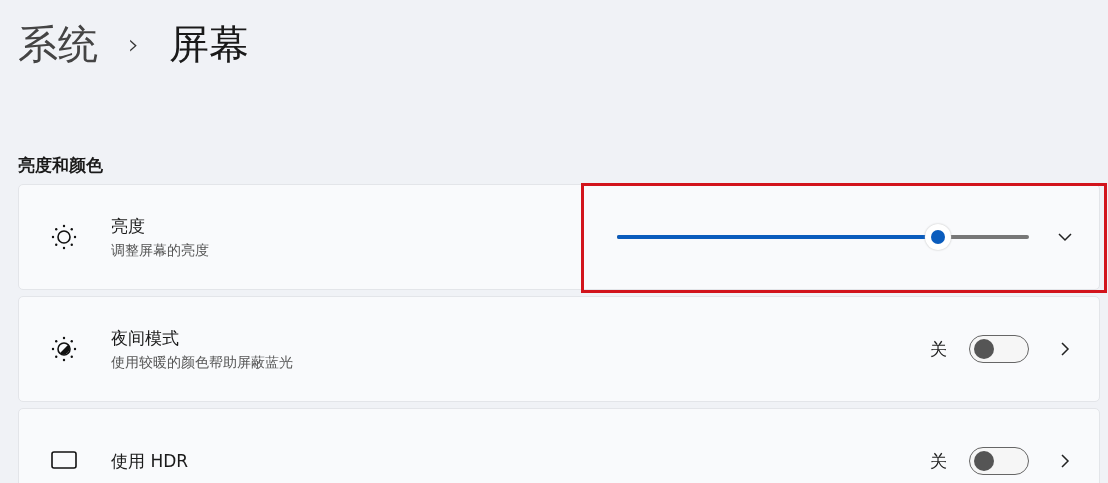  I want to click on setting-title: 亮度, so click(128, 226).